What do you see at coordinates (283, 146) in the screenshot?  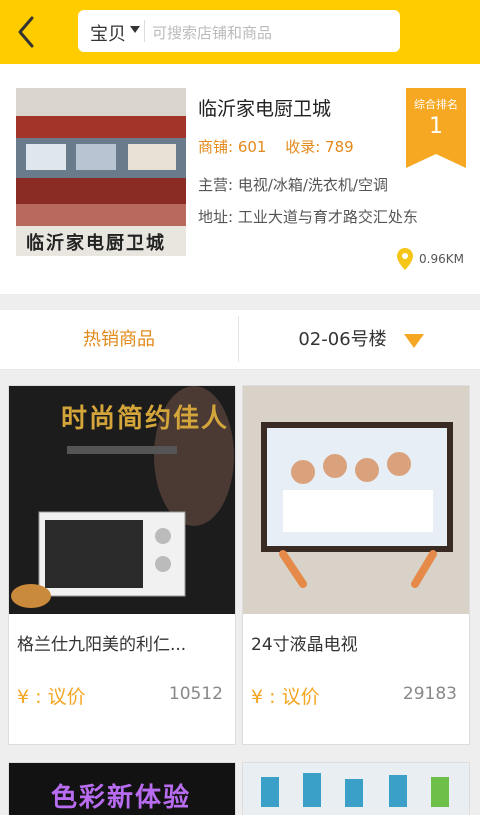 I see `store-stats: 商铺: 601 收录: 789` at bounding box center [283, 146].